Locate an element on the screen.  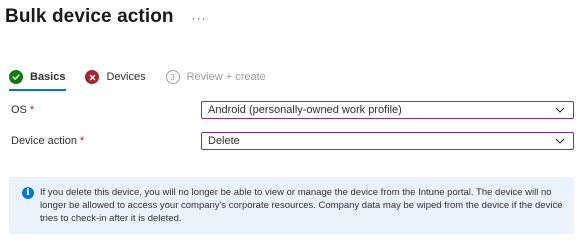
tab-basics-label: Basics is located at coordinates (48, 77).